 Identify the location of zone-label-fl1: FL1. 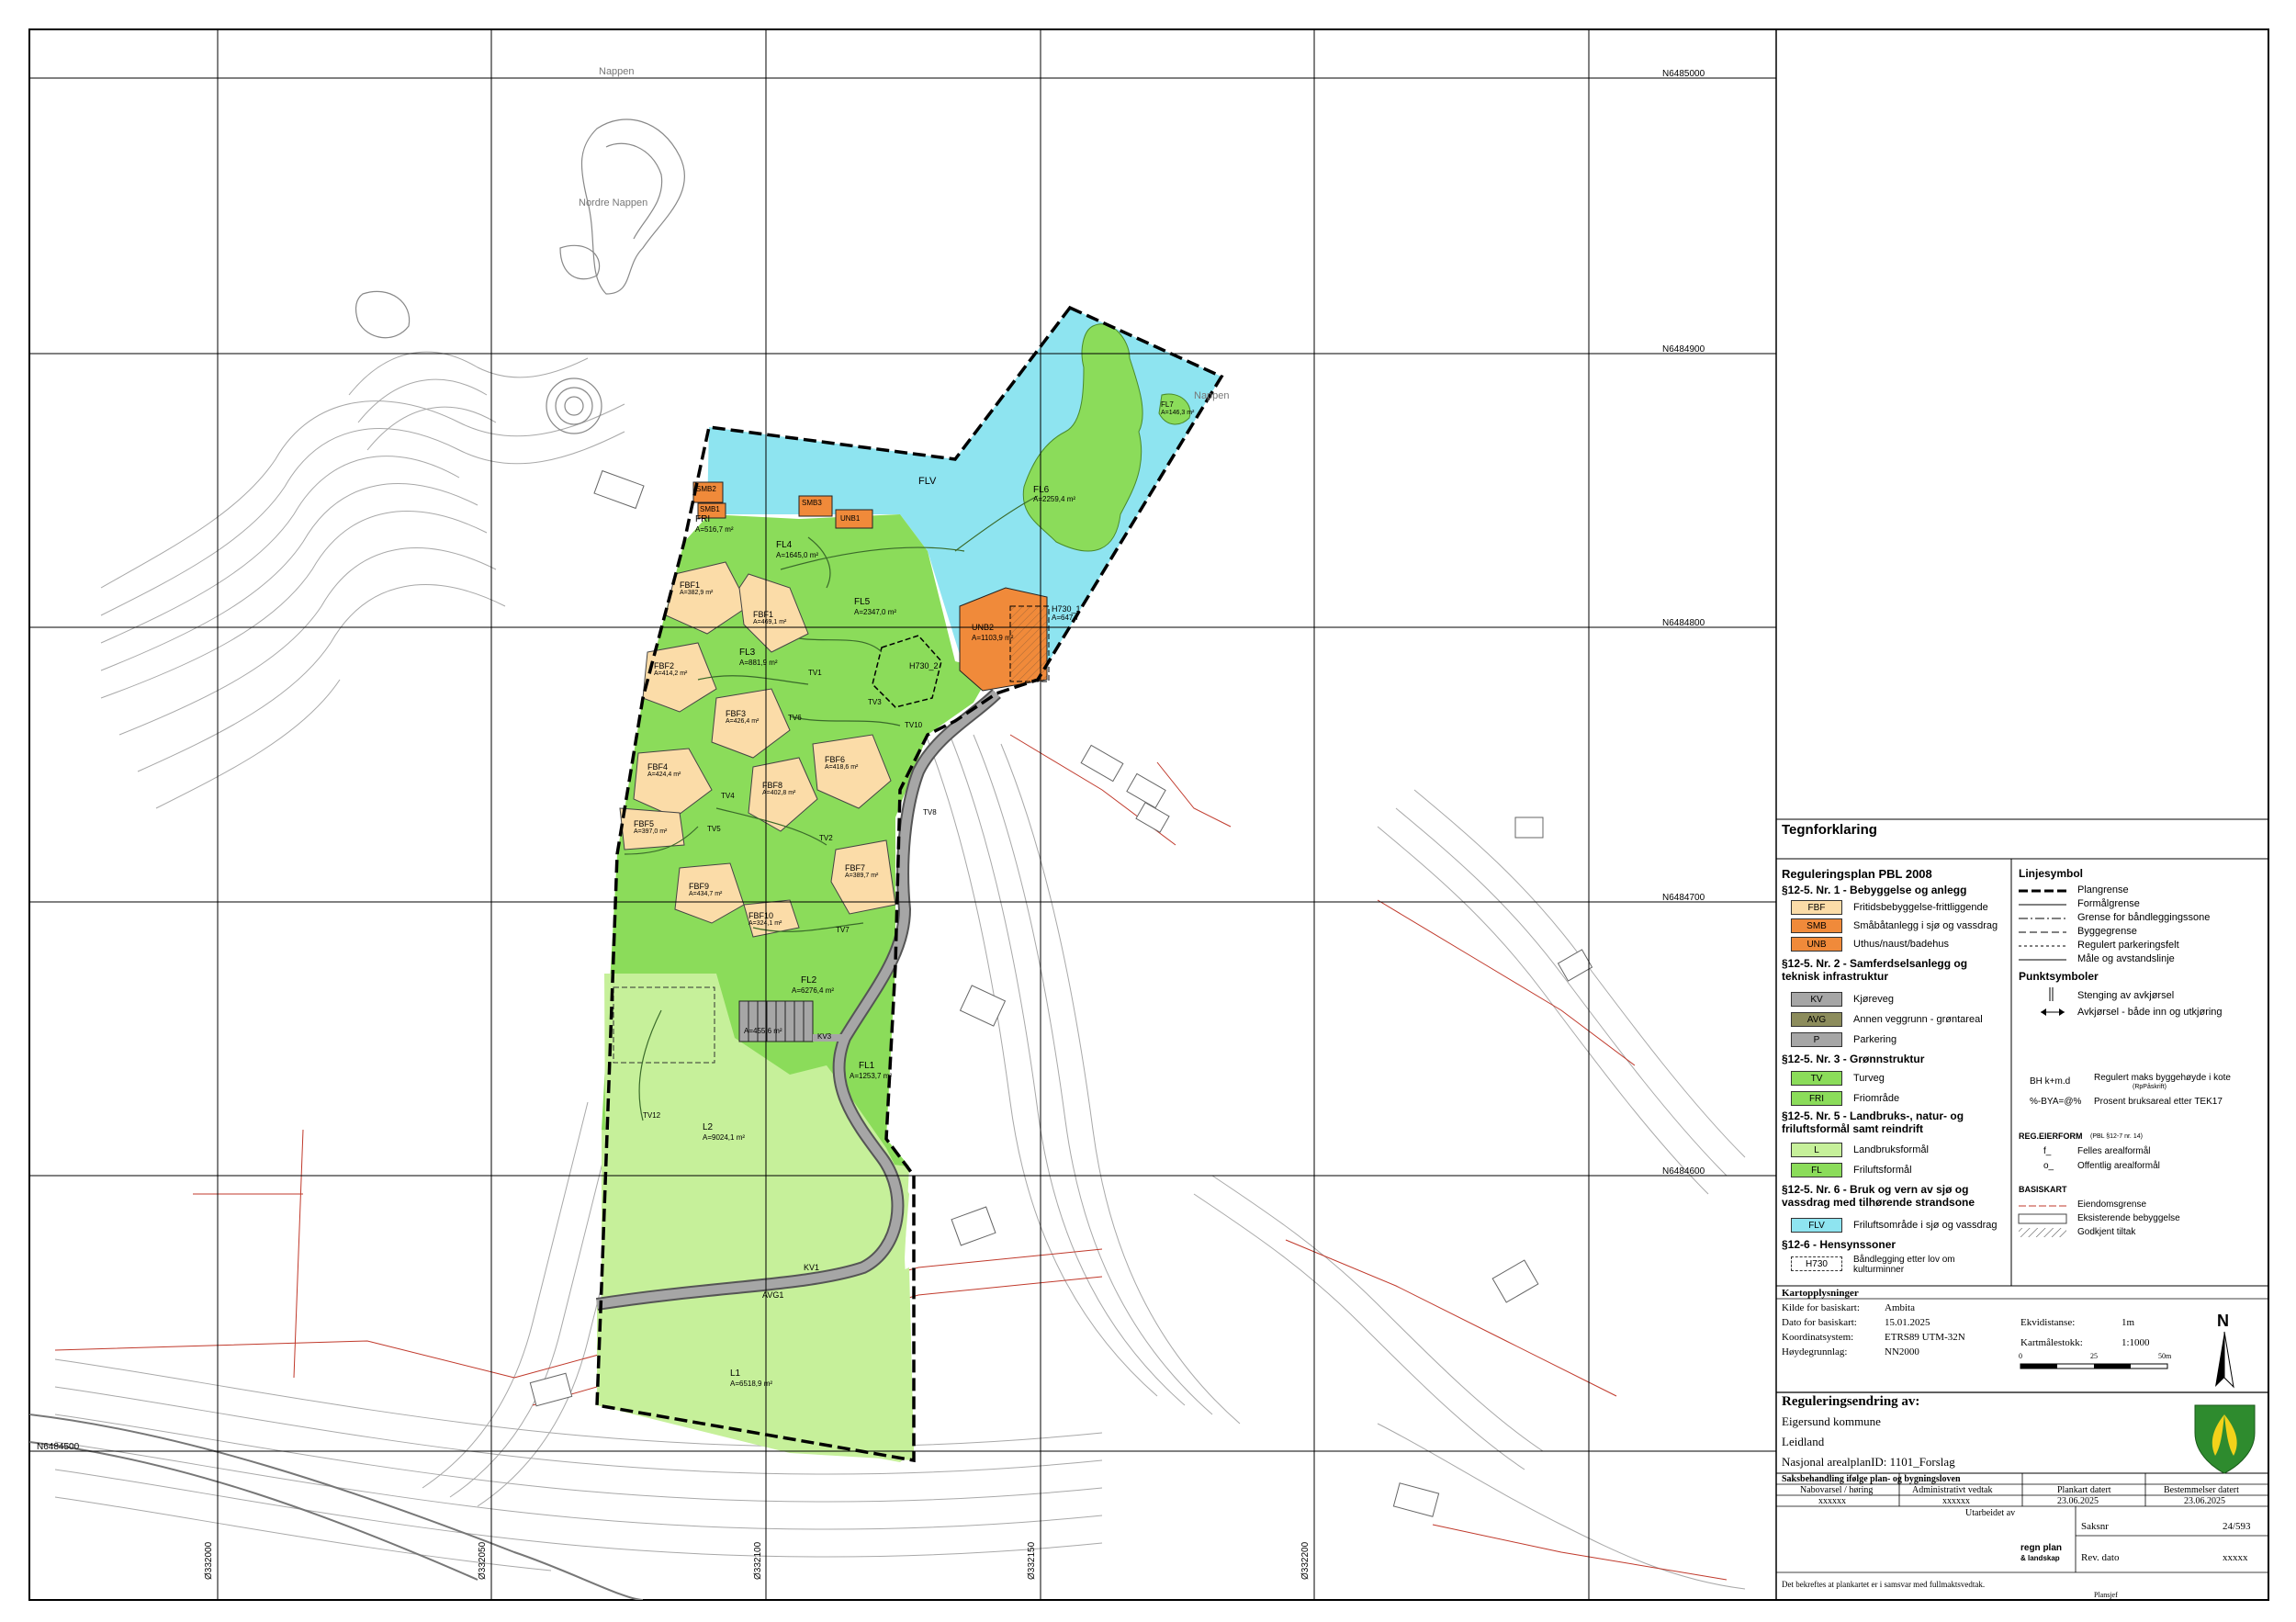
(867, 1066).